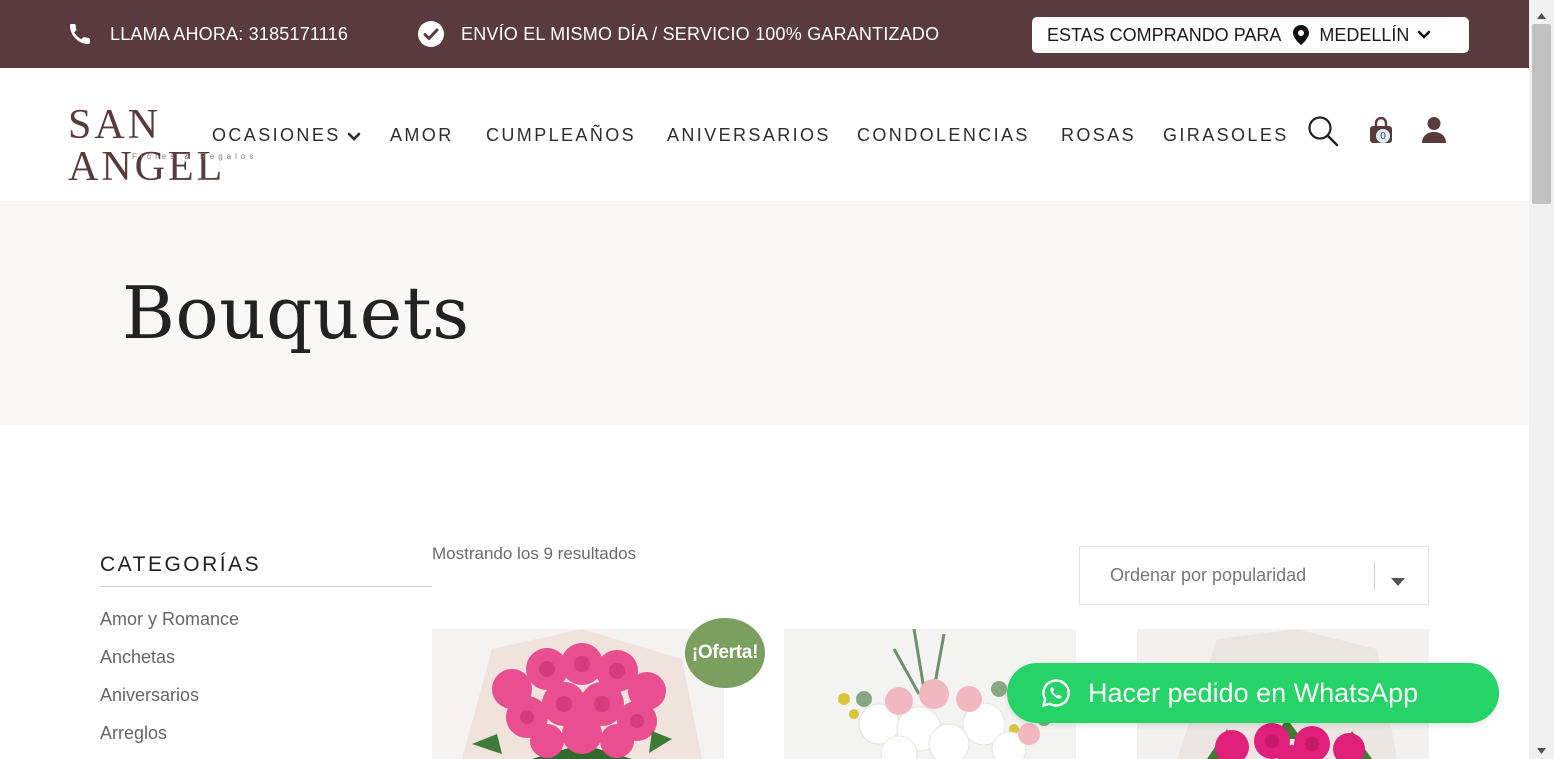 This screenshot has height=759, width=1554. I want to click on category-item: Arreglos, so click(266, 740).